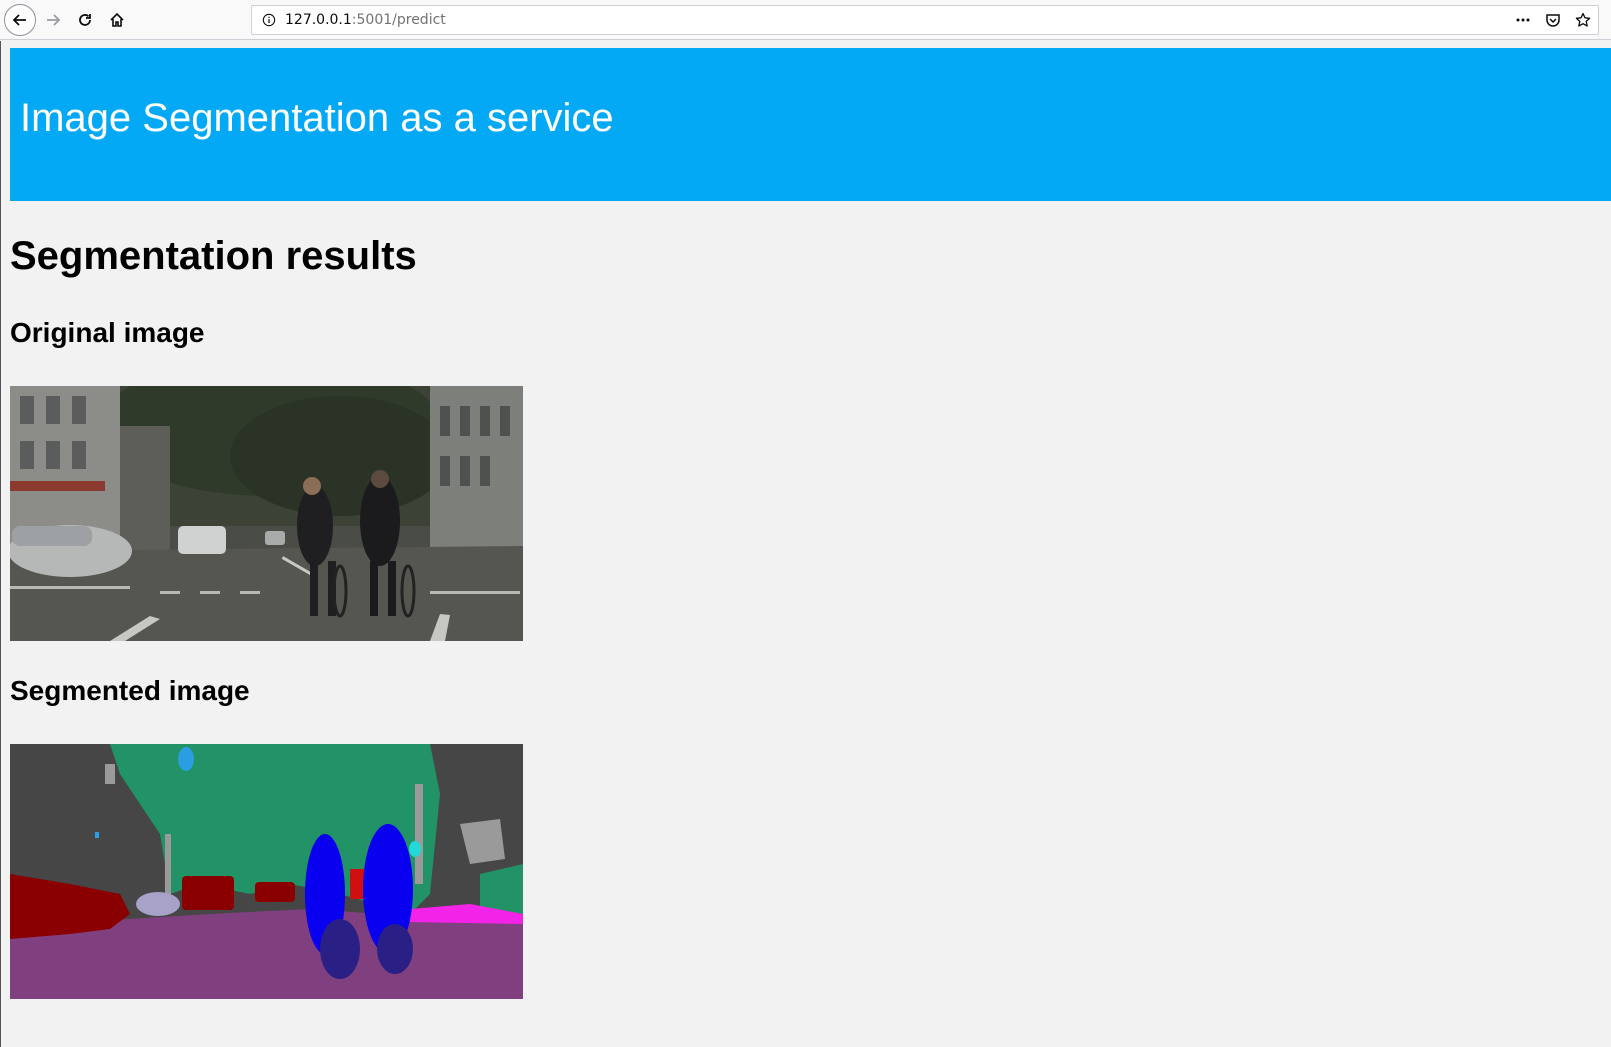  I want to click on original-image, so click(266, 513).